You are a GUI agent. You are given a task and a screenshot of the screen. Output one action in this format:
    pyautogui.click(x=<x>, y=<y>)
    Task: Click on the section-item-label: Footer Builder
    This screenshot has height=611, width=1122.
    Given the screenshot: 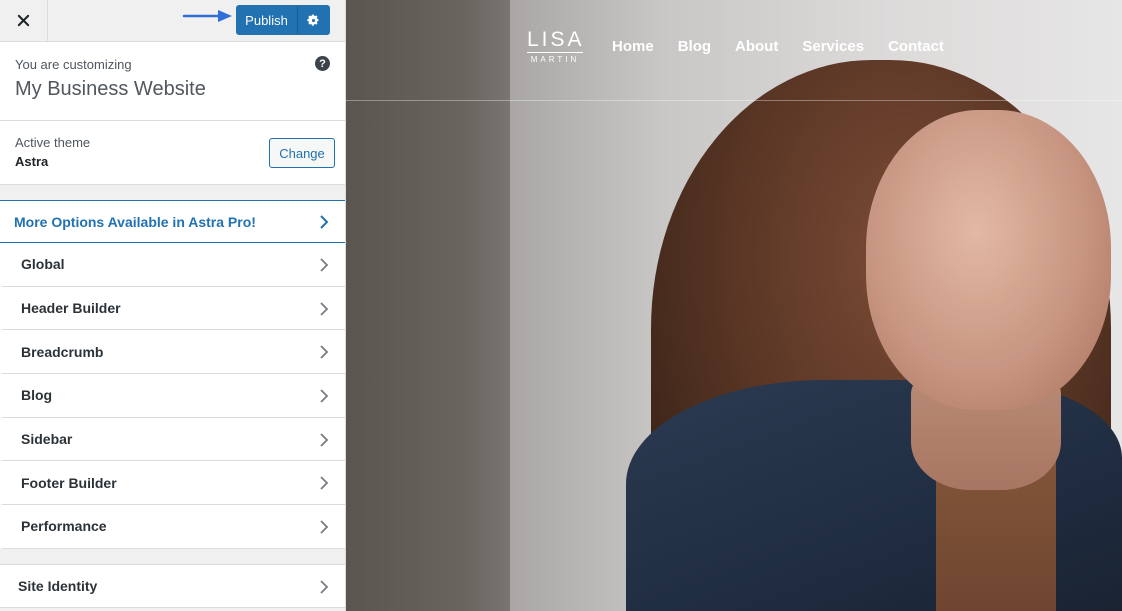 What is the action you would take?
    pyautogui.click(x=69, y=482)
    